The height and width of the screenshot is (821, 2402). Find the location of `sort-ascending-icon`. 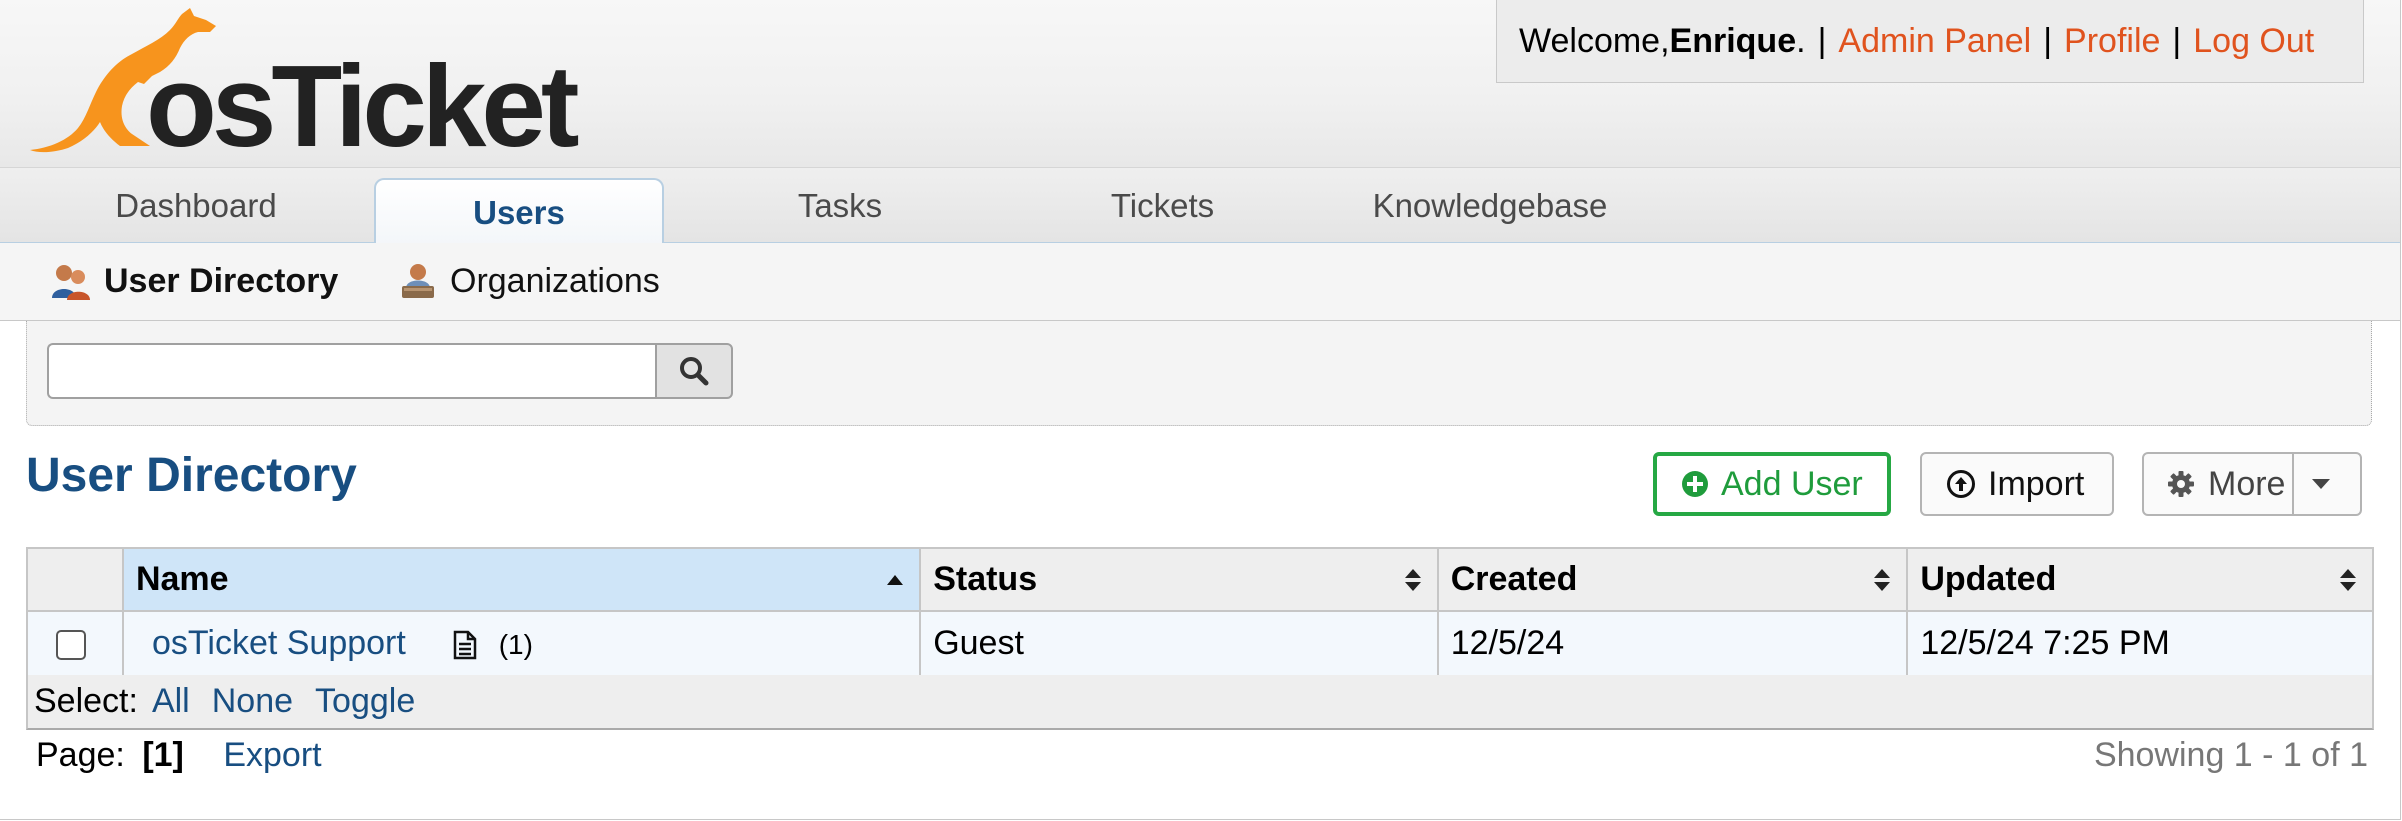

sort-ascending-icon is located at coordinates (895, 579).